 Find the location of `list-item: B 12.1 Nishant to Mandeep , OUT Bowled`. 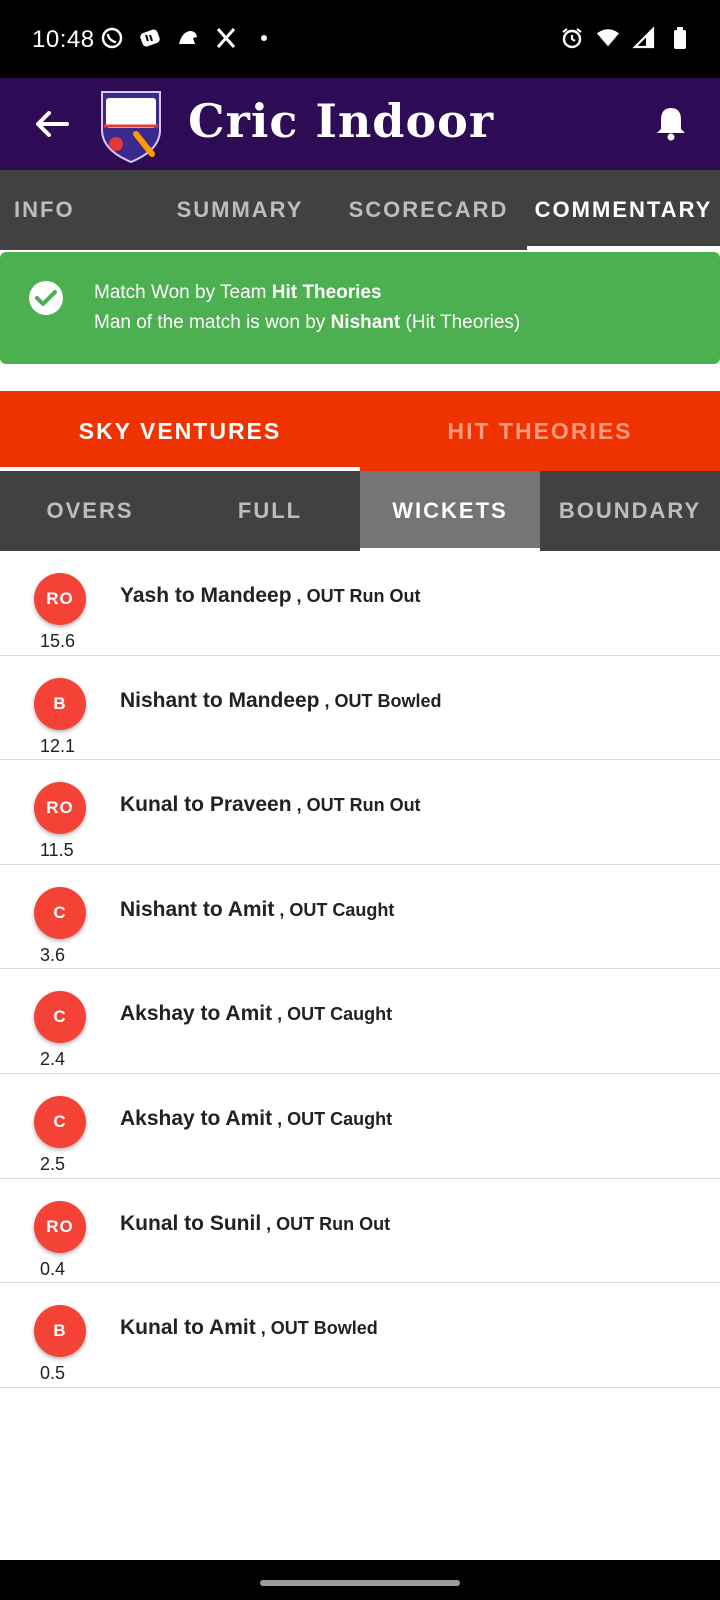

list-item: B 12.1 Nishant to Mandeep , OUT Bowled is located at coordinates (360, 708).